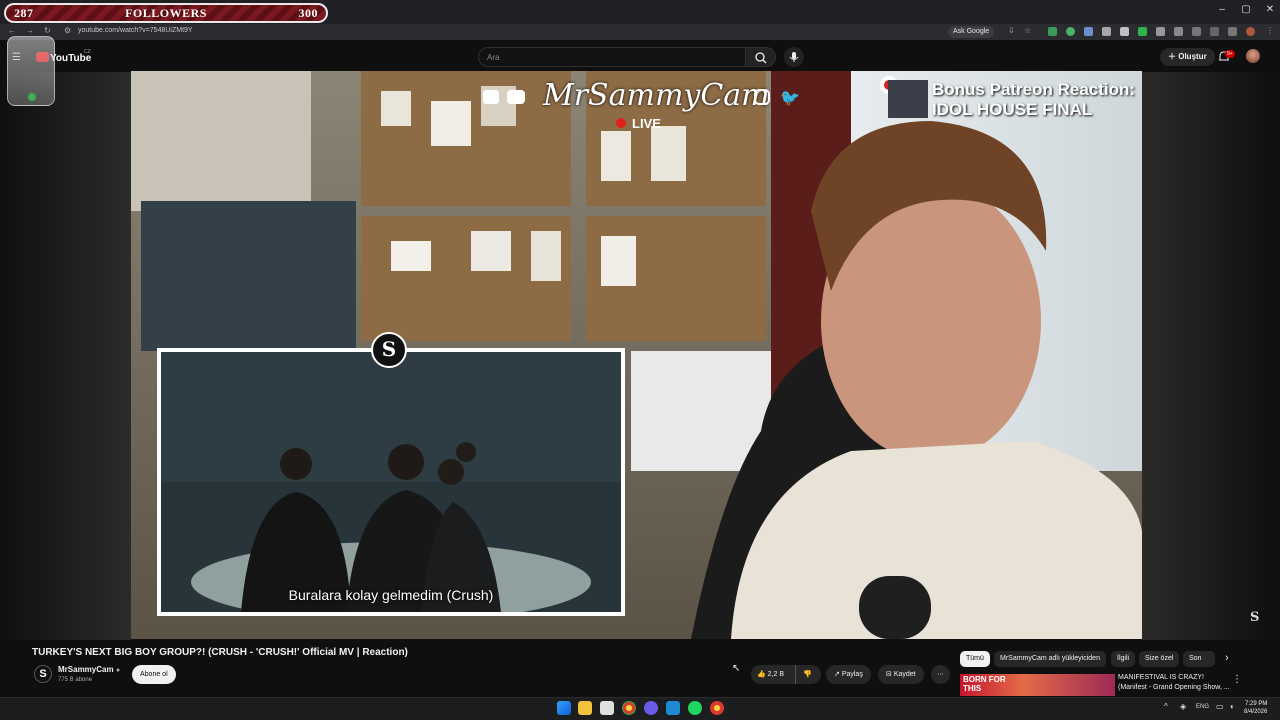 The height and width of the screenshot is (720, 1280). Describe the element at coordinates (612, 57) in the screenshot. I see `search-input: Ara` at that location.